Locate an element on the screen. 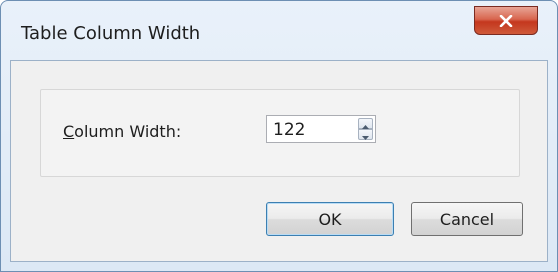 Image resolution: width=558 pixels, height=272 pixels. spin-down-button is located at coordinates (365, 134).